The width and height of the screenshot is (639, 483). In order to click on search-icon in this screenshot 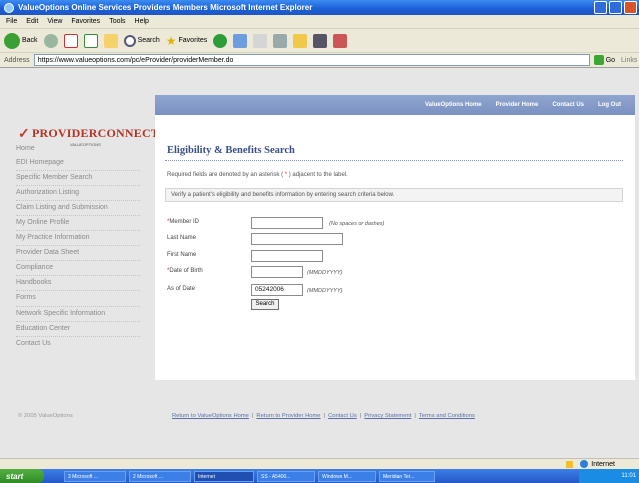, I will do `click(129, 40)`.